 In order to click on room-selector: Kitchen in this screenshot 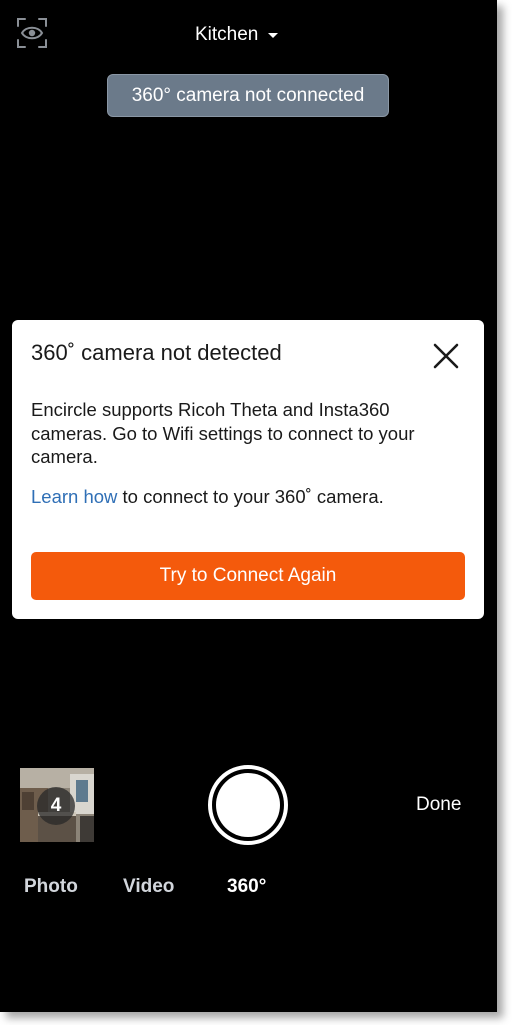, I will do `click(237, 35)`.